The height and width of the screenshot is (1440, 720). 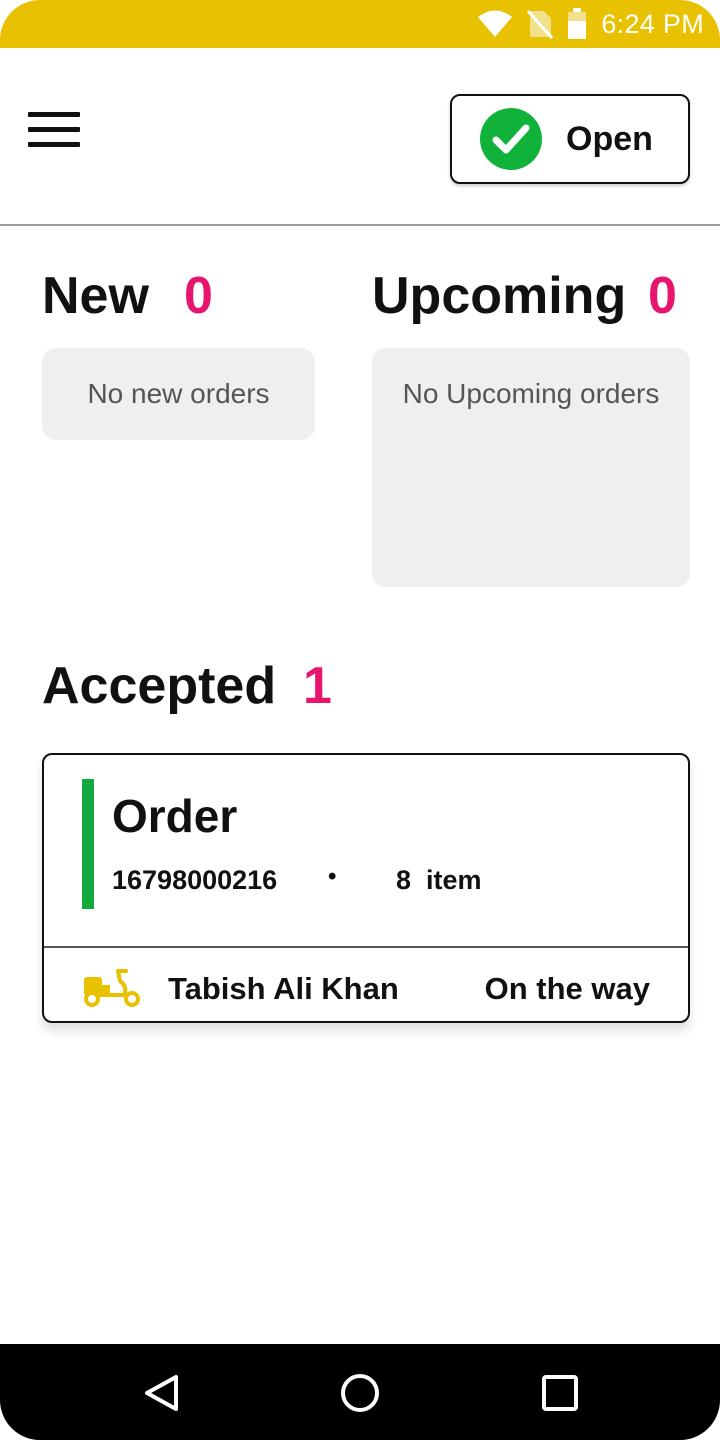 What do you see at coordinates (198, 296) in the screenshot?
I see `new-orders-count: 0` at bounding box center [198, 296].